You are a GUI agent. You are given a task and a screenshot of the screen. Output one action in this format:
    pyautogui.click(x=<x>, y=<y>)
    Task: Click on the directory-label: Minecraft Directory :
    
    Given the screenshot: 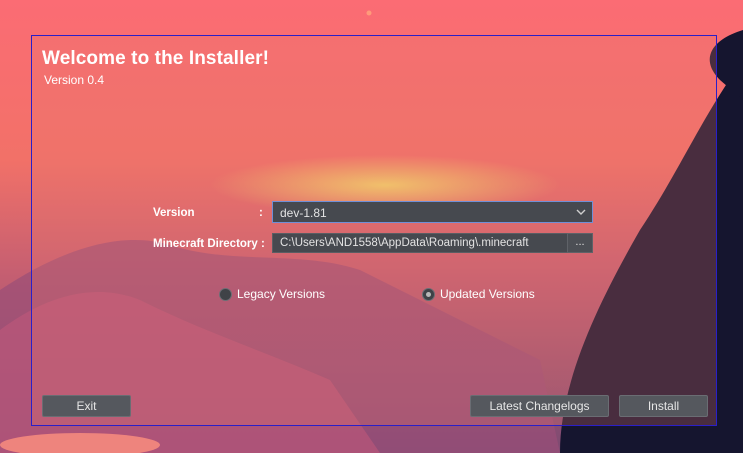 What is the action you would take?
    pyautogui.click(x=209, y=244)
    